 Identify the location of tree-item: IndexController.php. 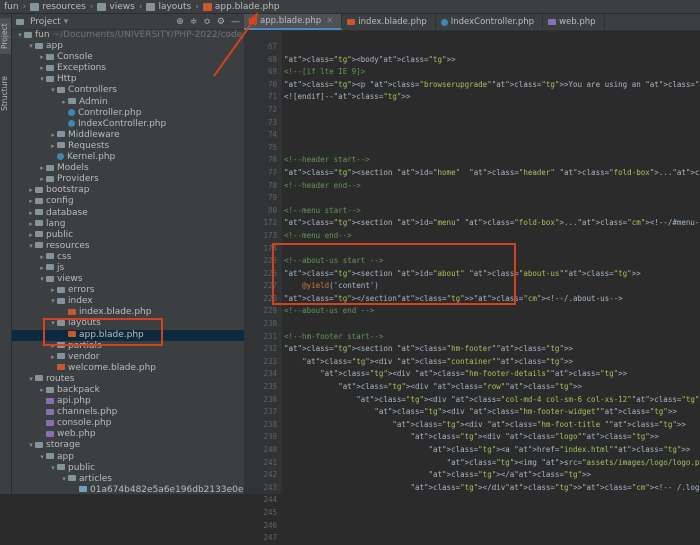
(128, 124).